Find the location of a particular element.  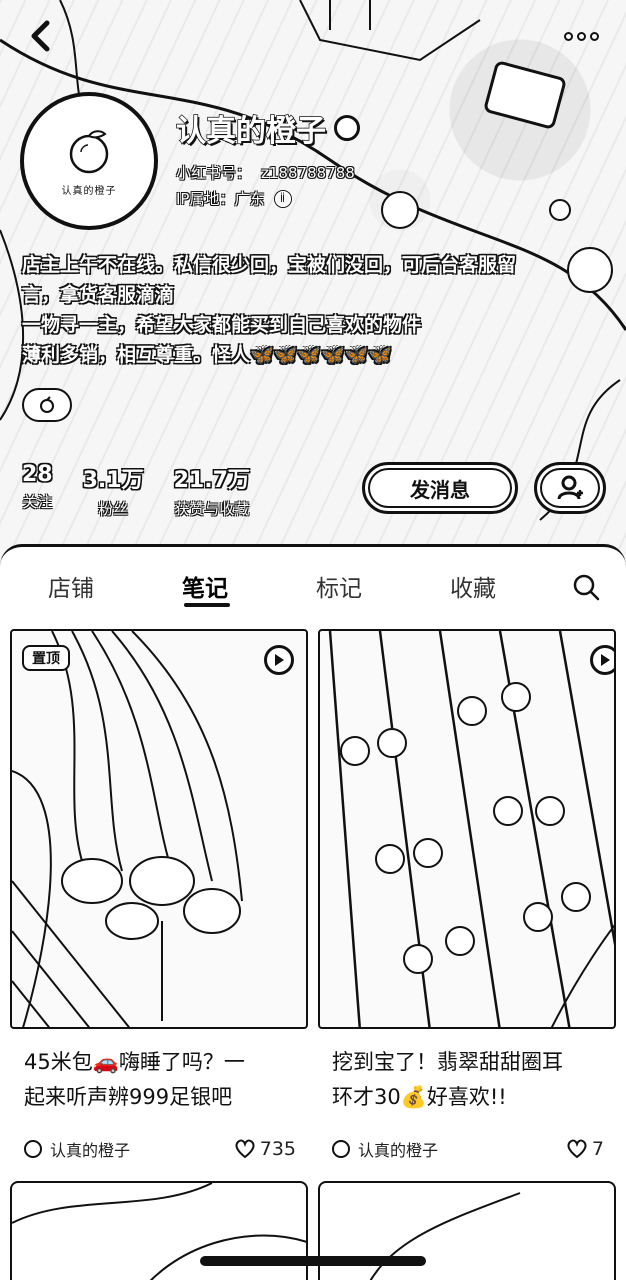

note-cover-image: 置顶 is located at coordinates (159, 829).